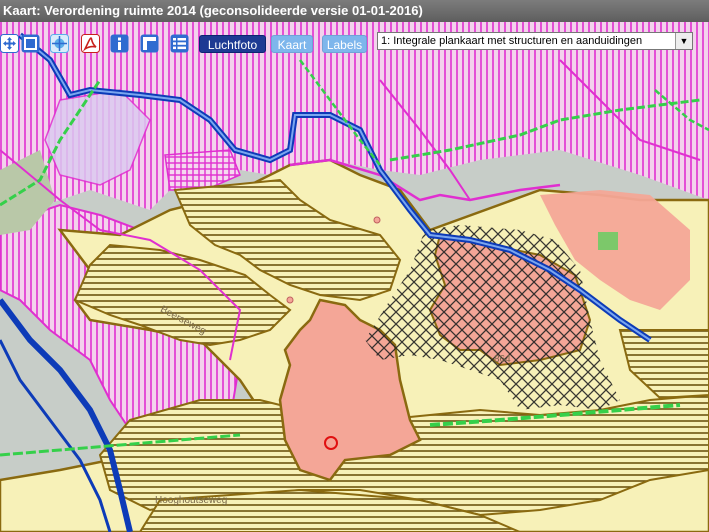 The width and height of the screenshot is (709, 532). I want to click on map-label-street: Hooghoutseweg, so click(191, 500).